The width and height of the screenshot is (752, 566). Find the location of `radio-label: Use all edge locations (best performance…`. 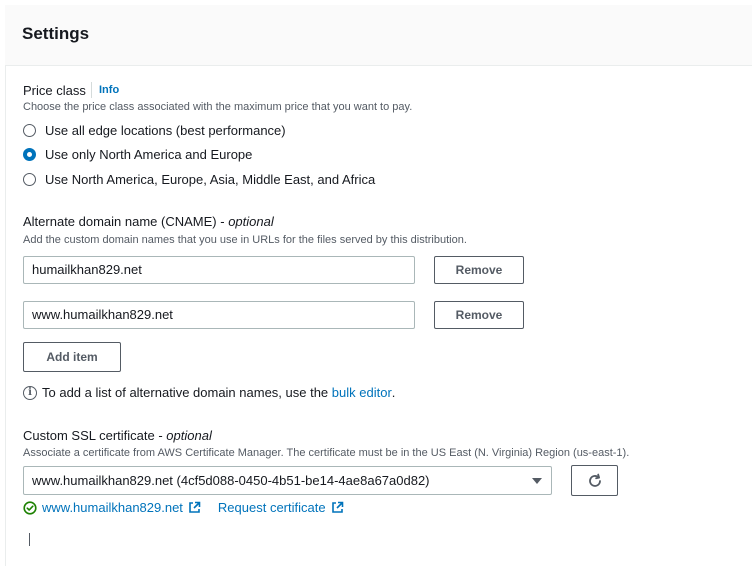

radio-label: Use all edge locations (best performance… is located at coordinates (165, 130).